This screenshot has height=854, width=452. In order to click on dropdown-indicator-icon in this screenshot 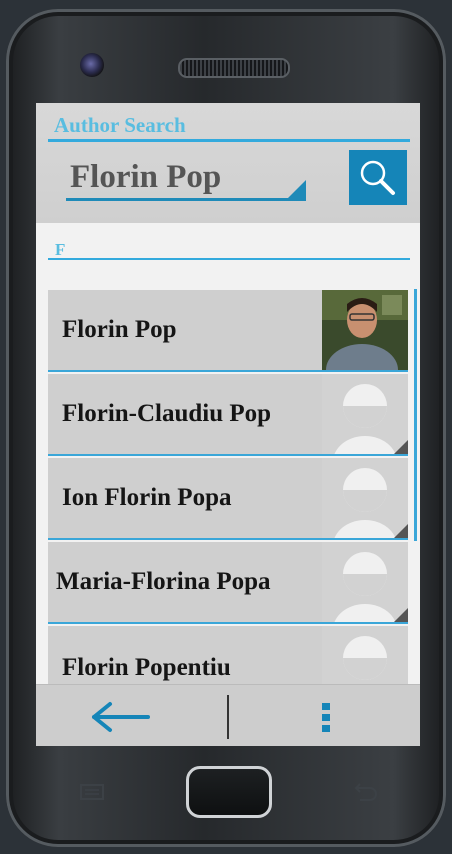, I will do `click(297, 189)`.